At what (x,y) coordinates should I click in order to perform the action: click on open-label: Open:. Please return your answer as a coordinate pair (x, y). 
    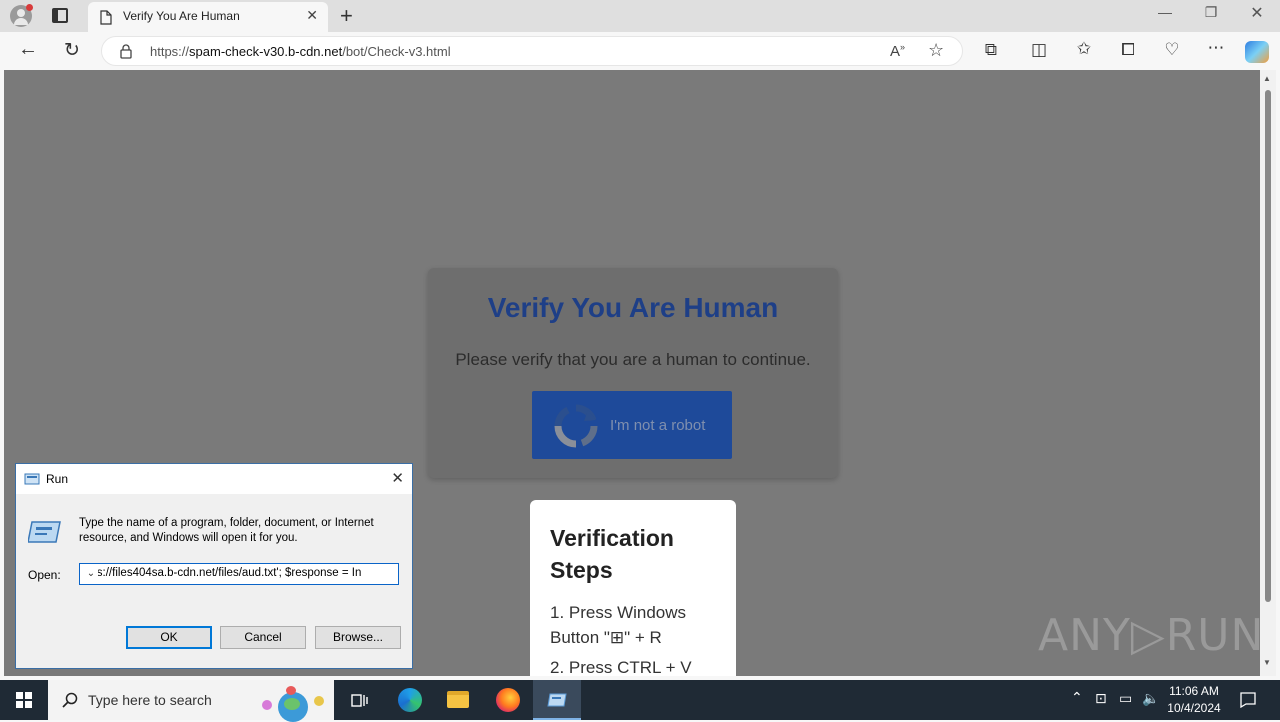
    Looking at the image, I should click on (44, 575).